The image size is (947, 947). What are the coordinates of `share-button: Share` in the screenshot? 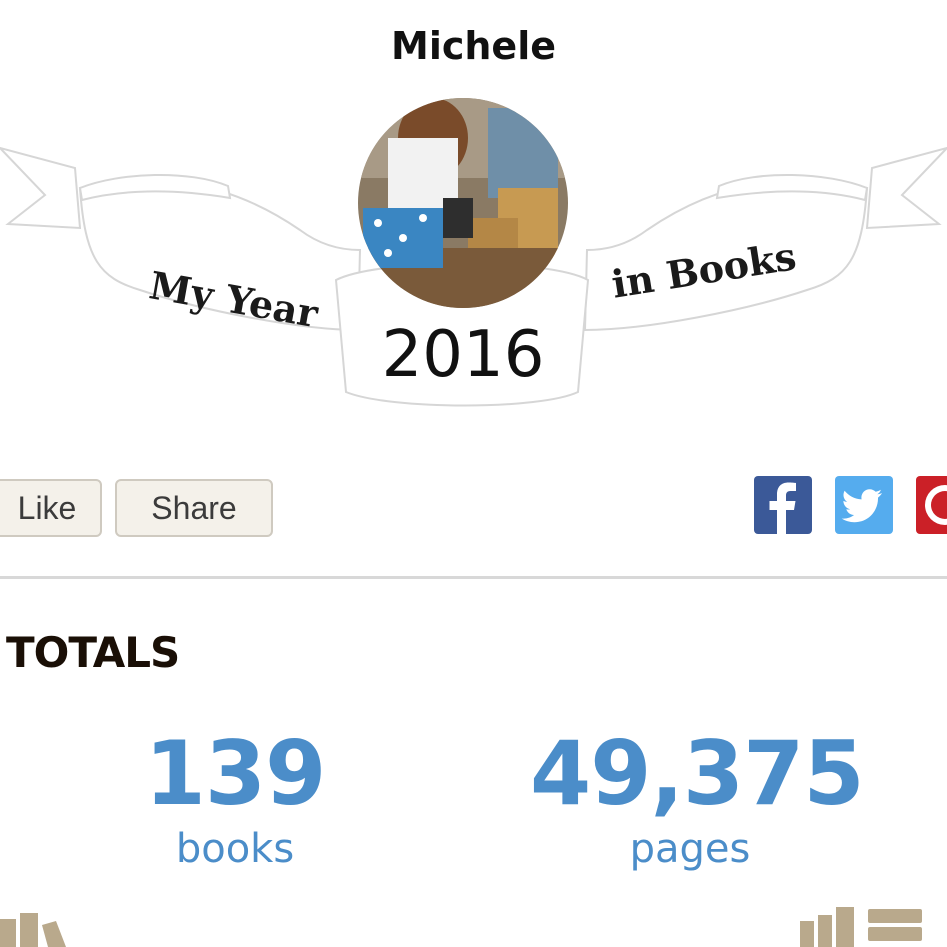 It's located at (194, 508).